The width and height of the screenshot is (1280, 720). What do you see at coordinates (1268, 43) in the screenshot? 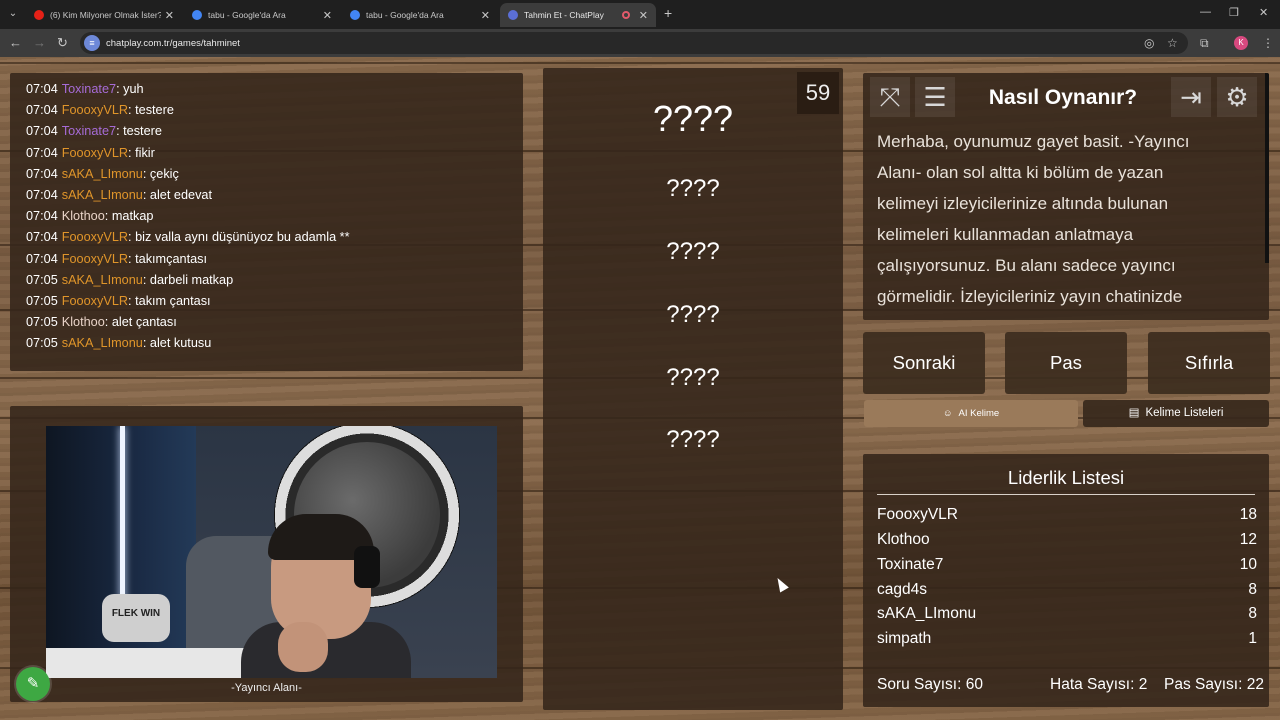
I see `browser-menu-icon: ⋮` at bounding box center [1268, 43].